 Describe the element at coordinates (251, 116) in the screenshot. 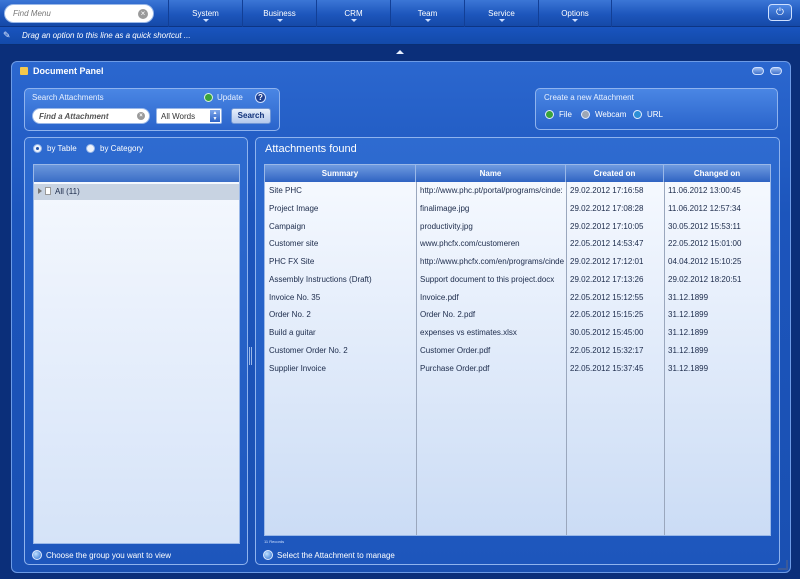

I see `search-button: Search` at that location.